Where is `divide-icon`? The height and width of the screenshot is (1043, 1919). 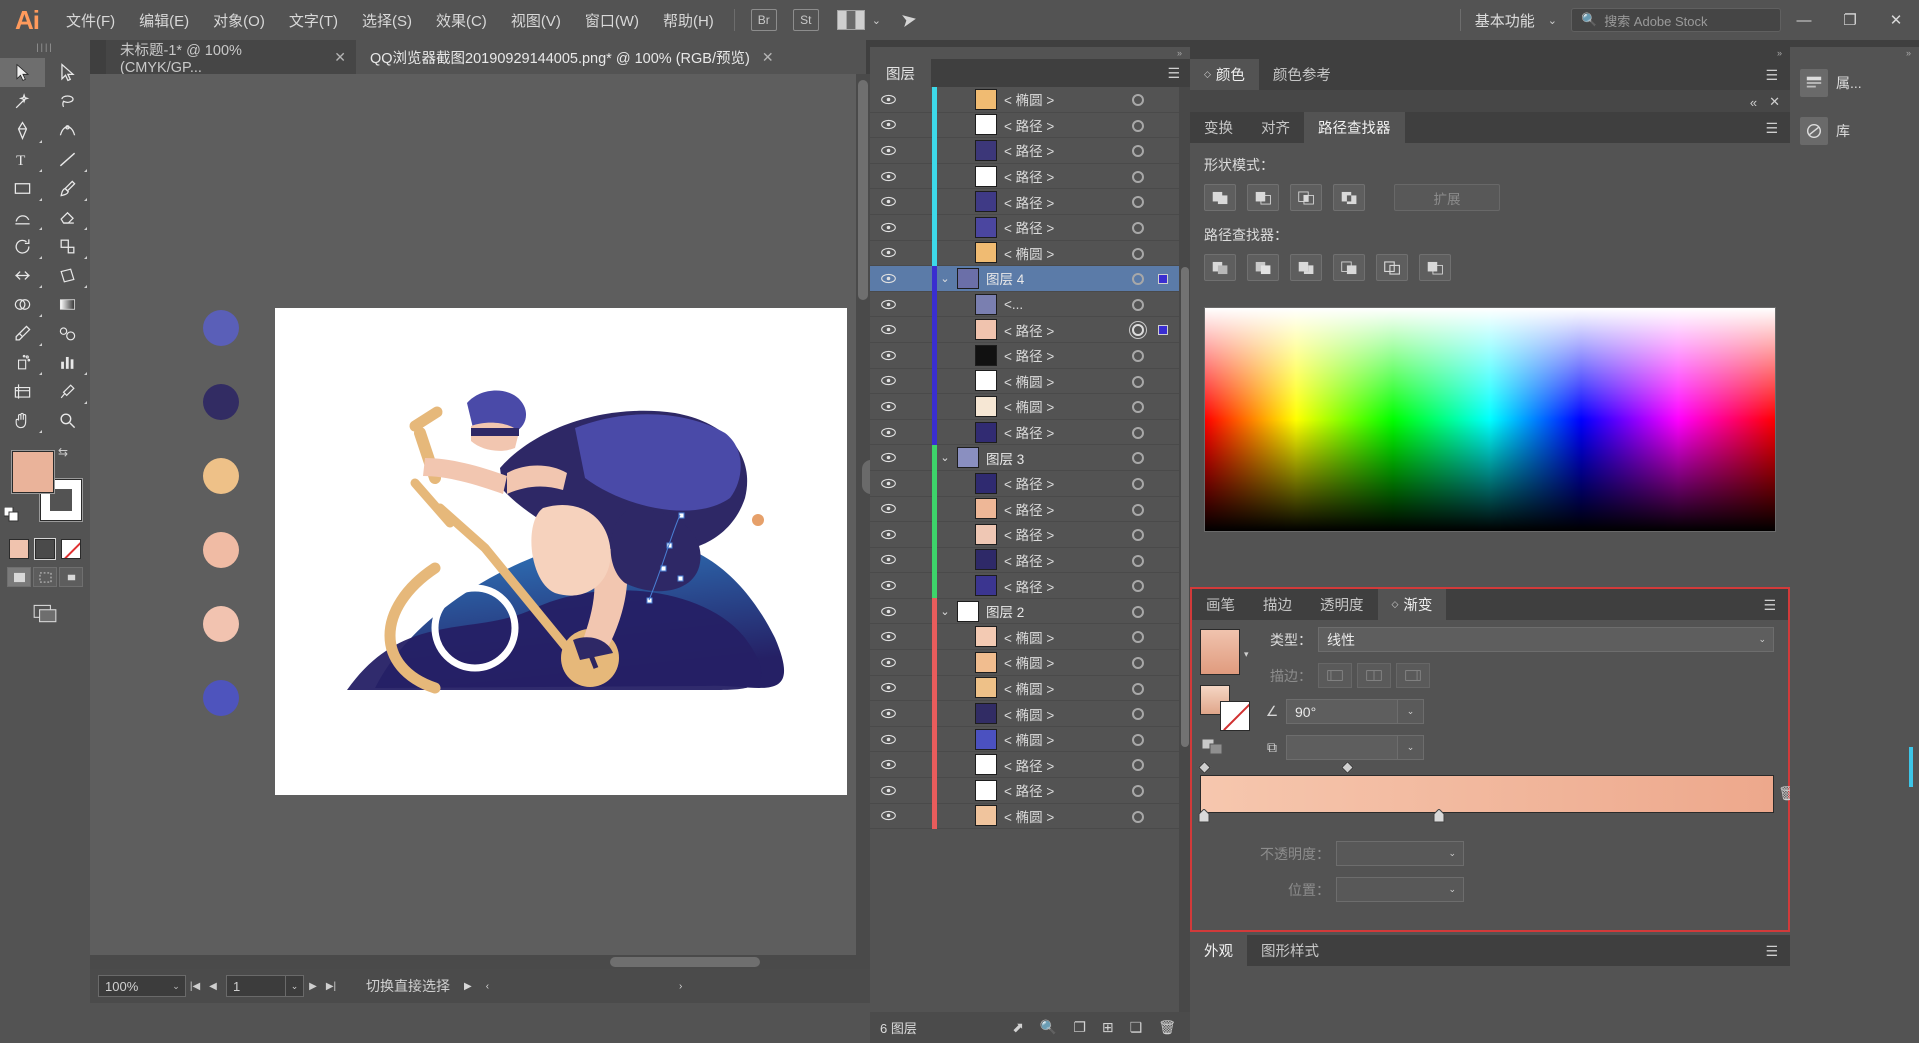
divide-icon is located at coordinates (1220, 267).